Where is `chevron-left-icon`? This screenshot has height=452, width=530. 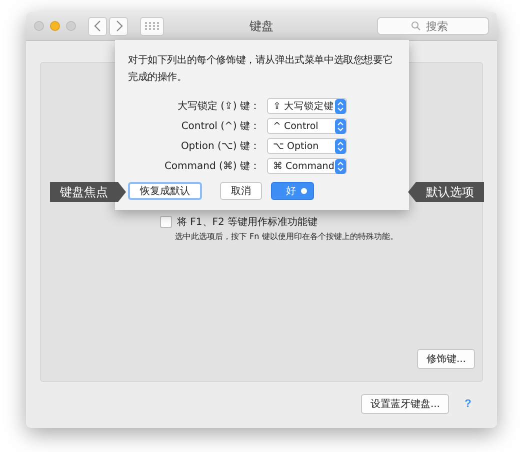 chevron-left-icon is located at coordinates (98, 26).